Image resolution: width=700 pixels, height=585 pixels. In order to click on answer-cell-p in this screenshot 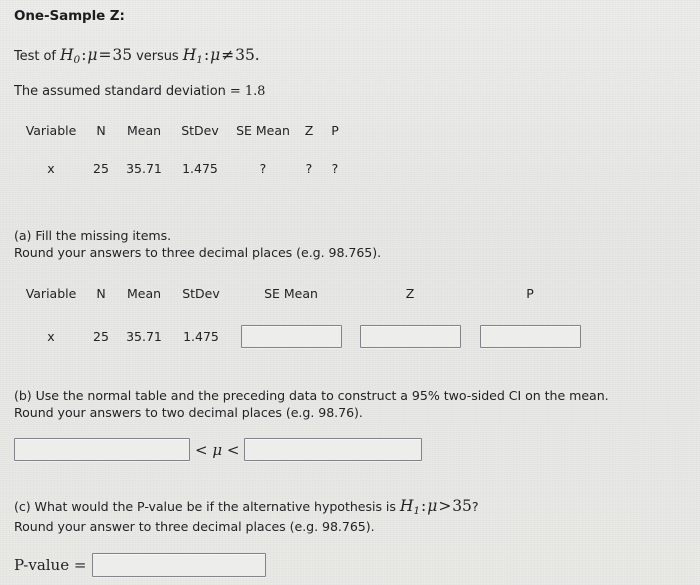, I will do `click(530, 336)`.